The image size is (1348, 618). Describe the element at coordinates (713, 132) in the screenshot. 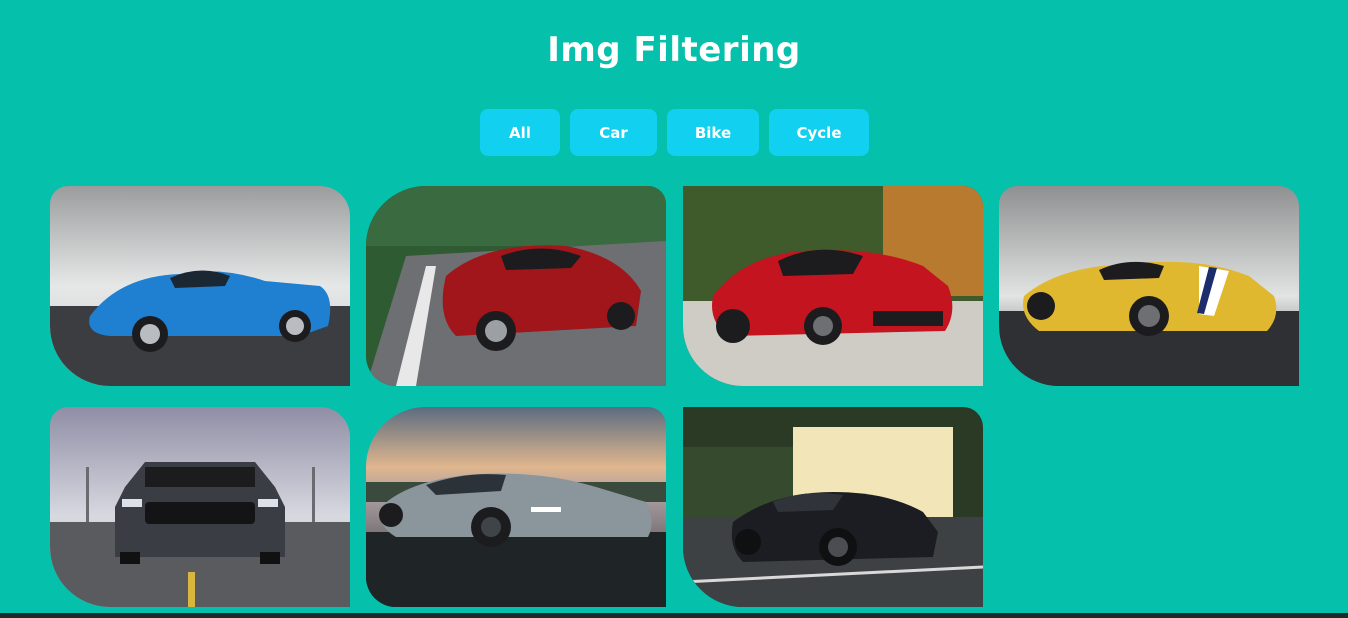

I see `filter-bike-button: Bike` at that location.